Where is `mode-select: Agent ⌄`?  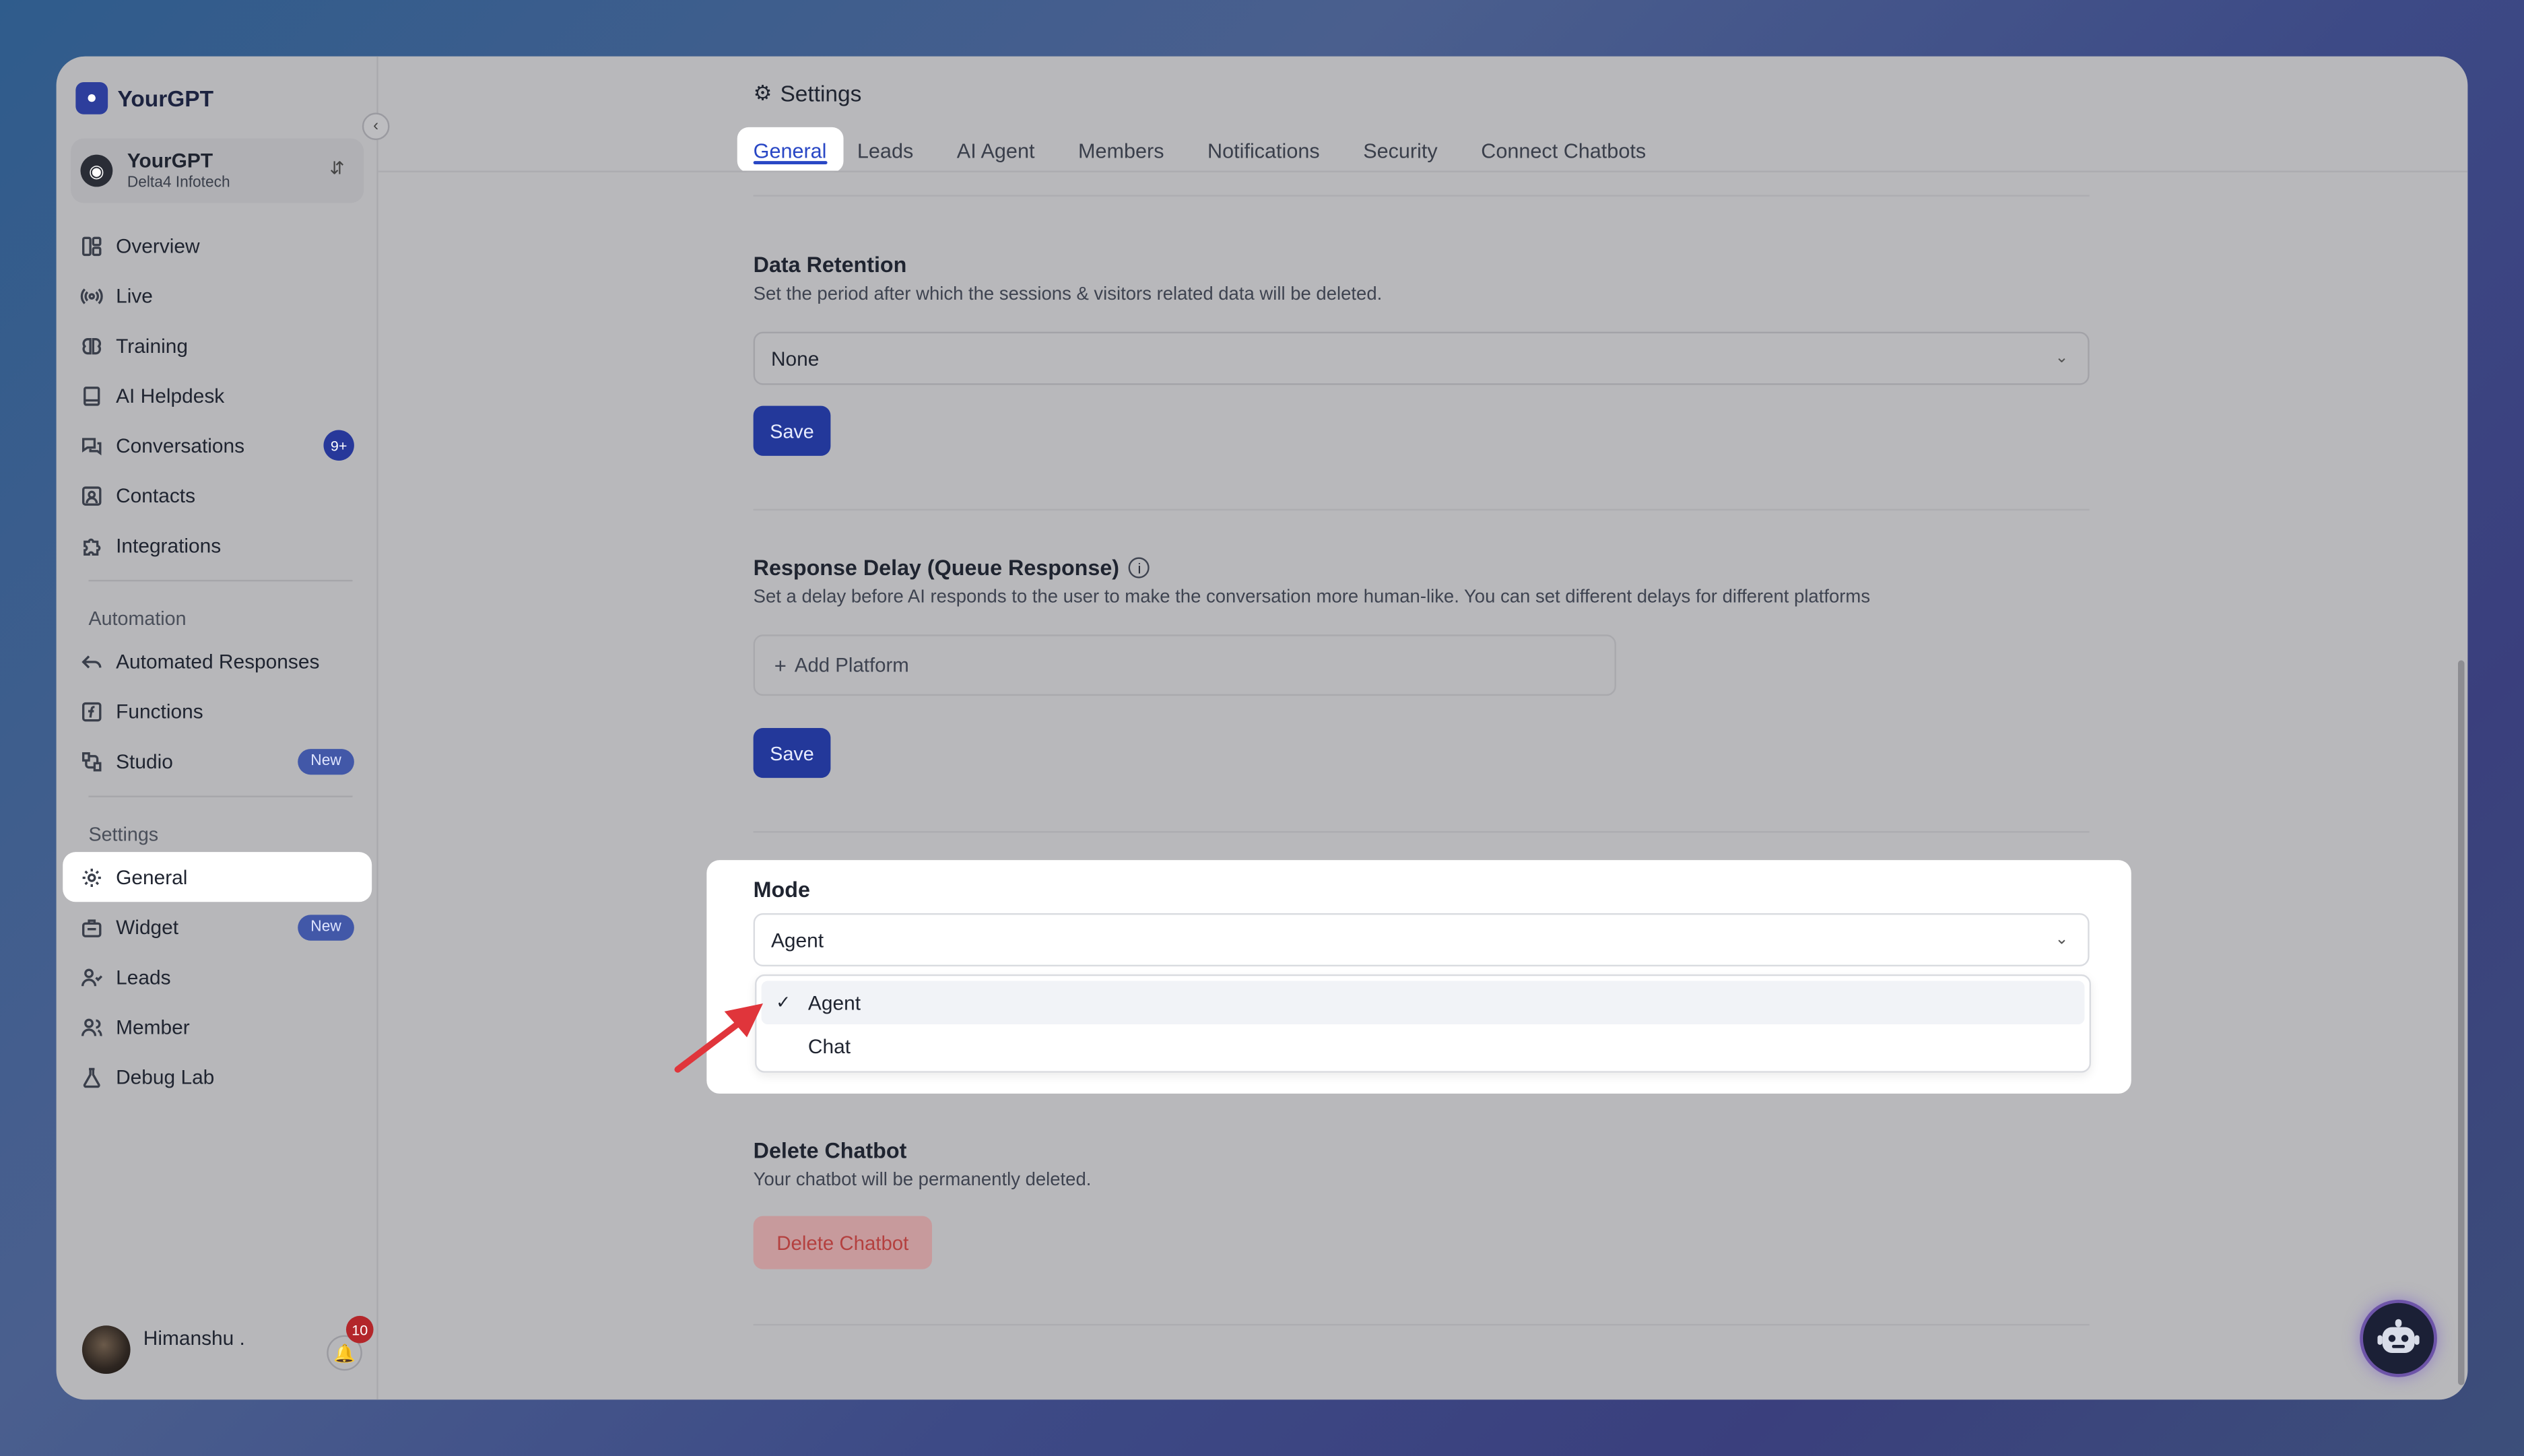 mode-select: Agent ⌄ is located at coordinates (1422, 940).